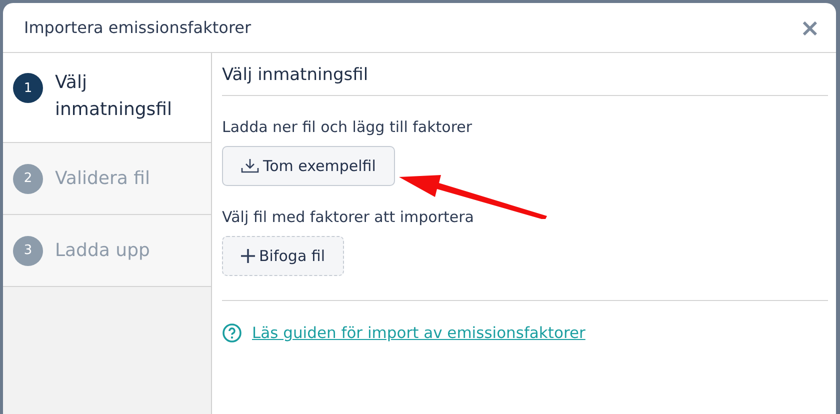  I want to click on step-tab: 3 Ladda upp, so click(107, 251).